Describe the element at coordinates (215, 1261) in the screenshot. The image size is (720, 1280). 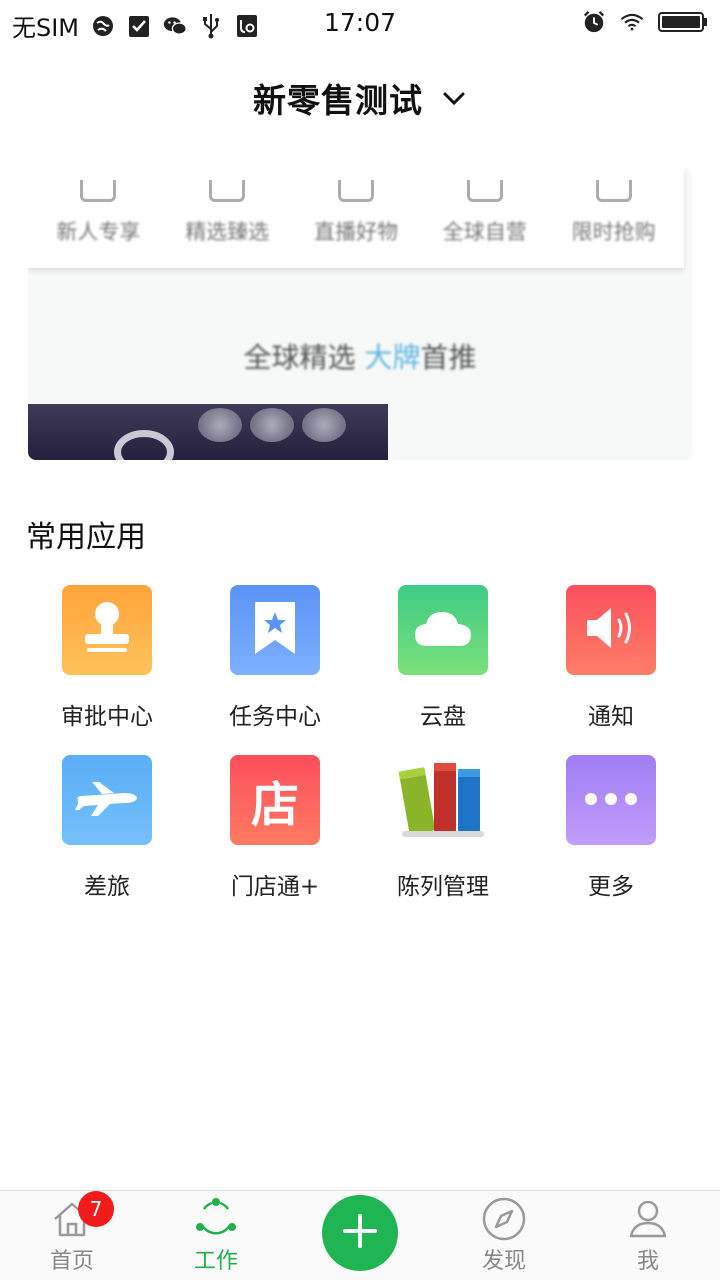
I see `tab-label: 工作` at that location.